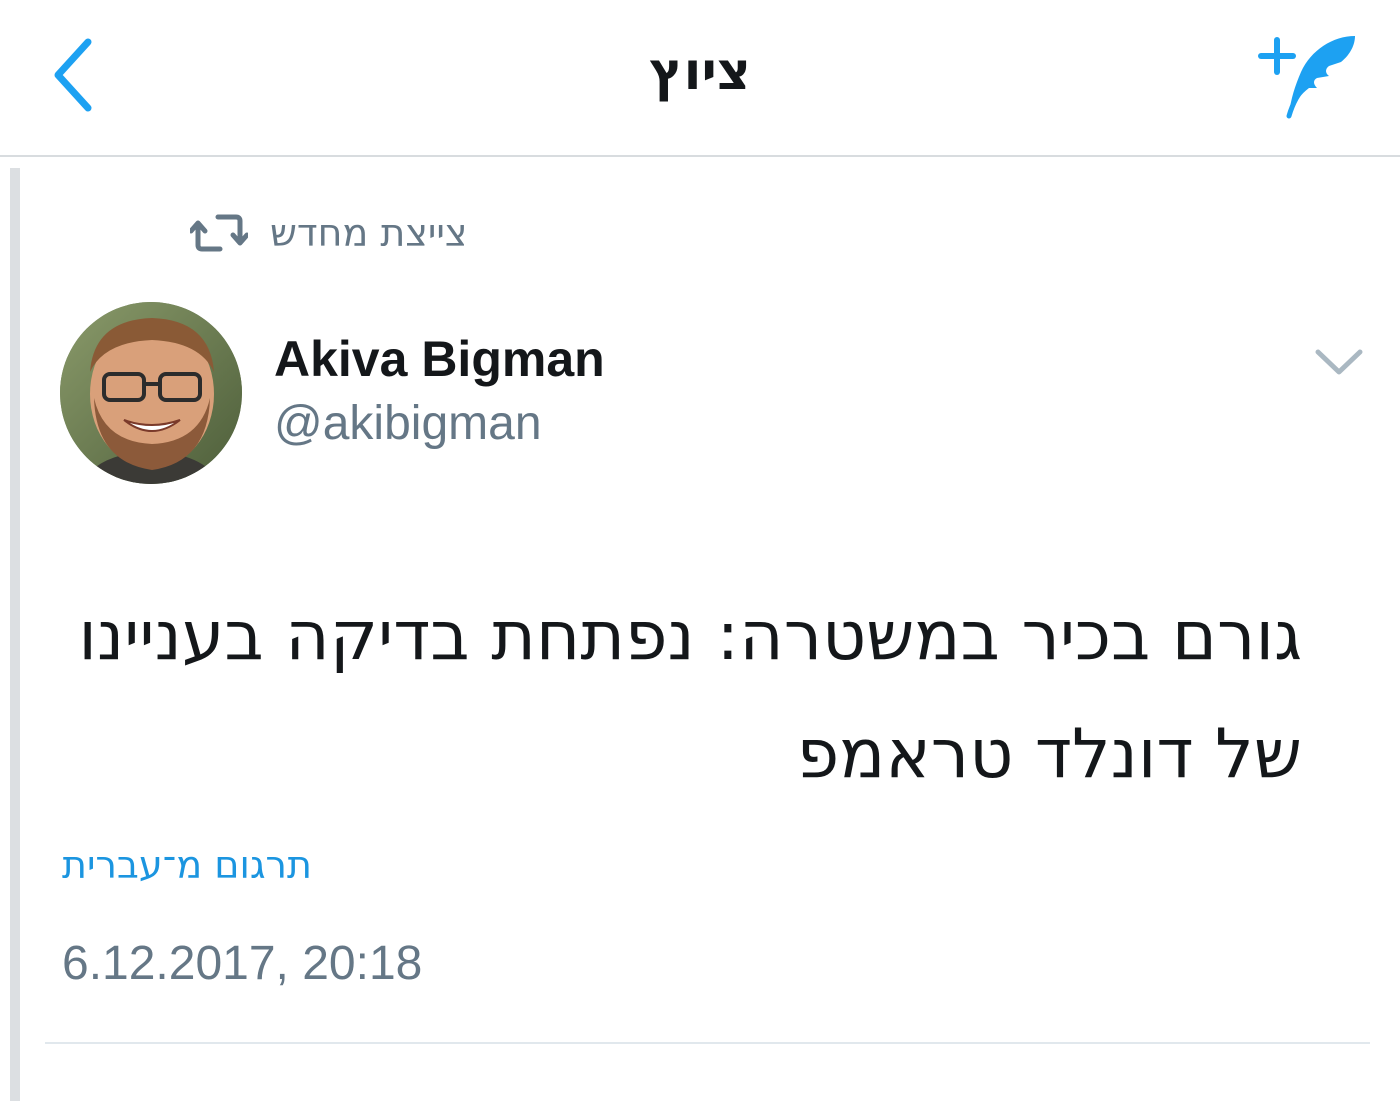  What do you see at coordinates (707, 1043) in the screenshot?
I see `divider` at bounding box center [707, 1043].